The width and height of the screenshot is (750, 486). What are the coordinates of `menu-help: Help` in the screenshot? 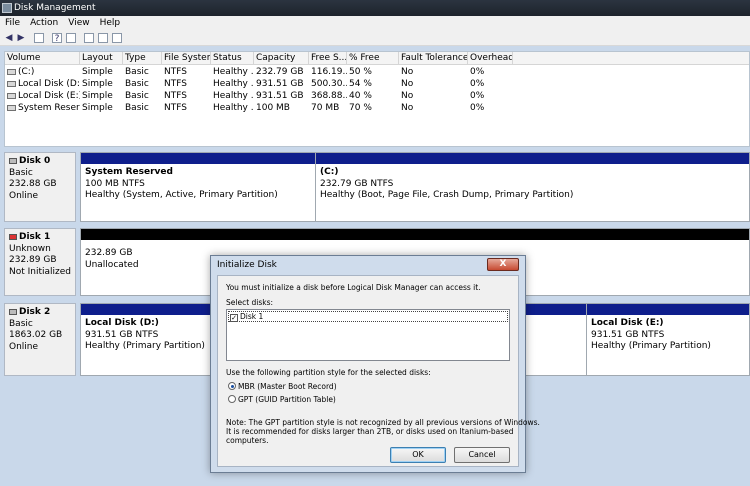 It's located at (110, 23).